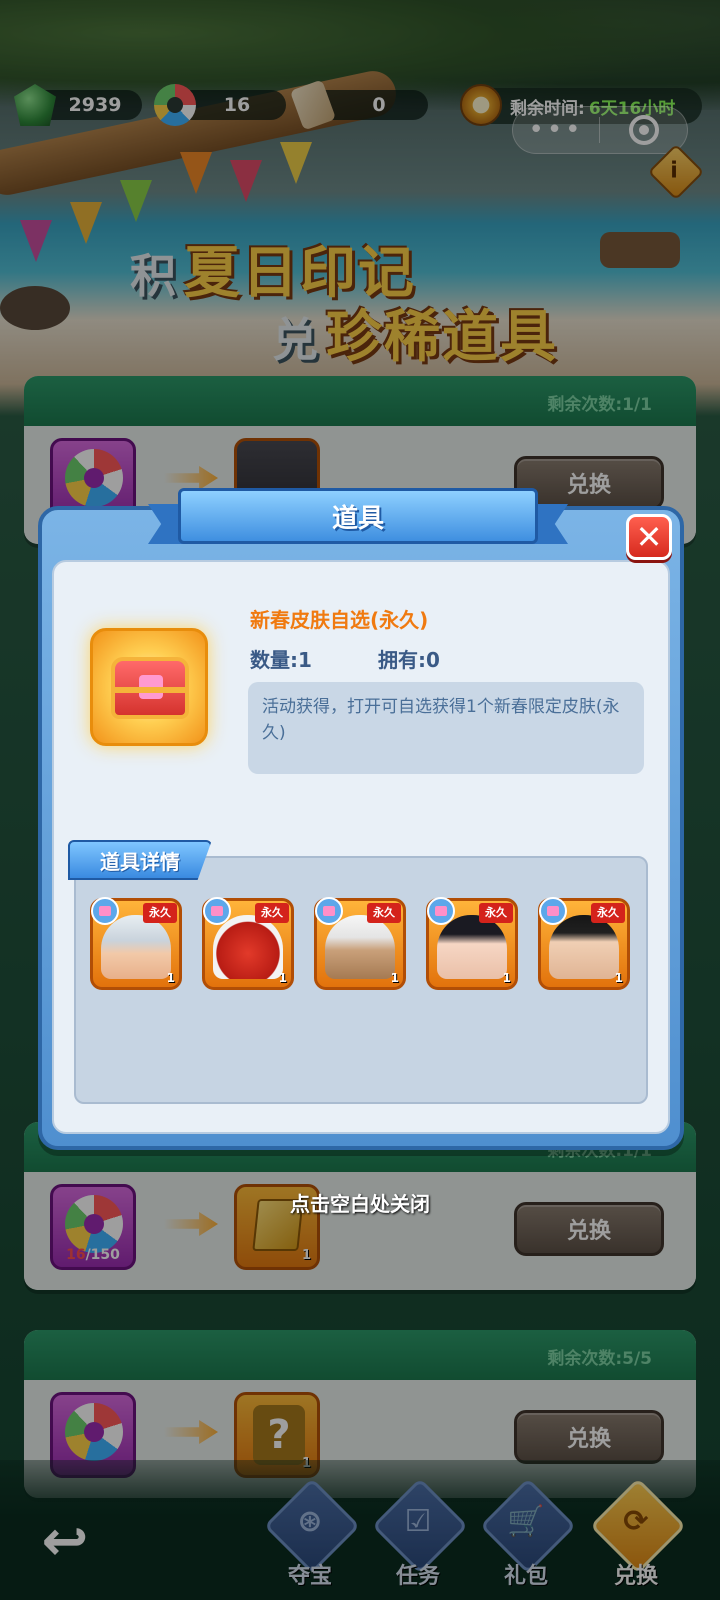 This screenshot has width=720, height=1600. I want to click on modal-title: 道具, so click(358, 516).